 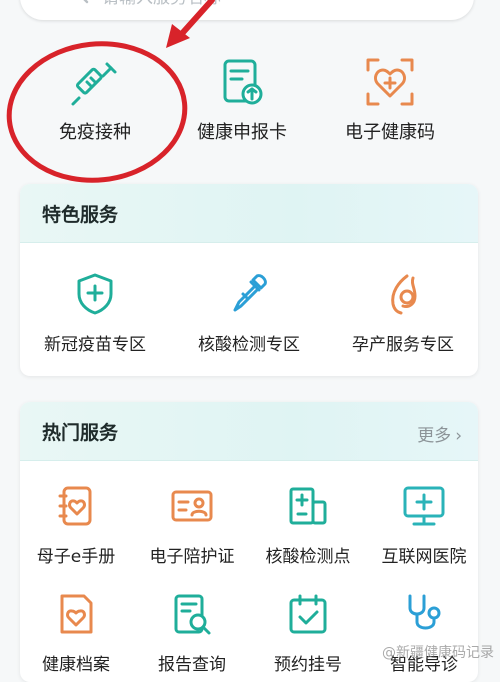 What do you see at coordinates (161, 4) in the screenshot?
I see `search-placeholder: 请输入服务名称` at bounding box center [161, 4].